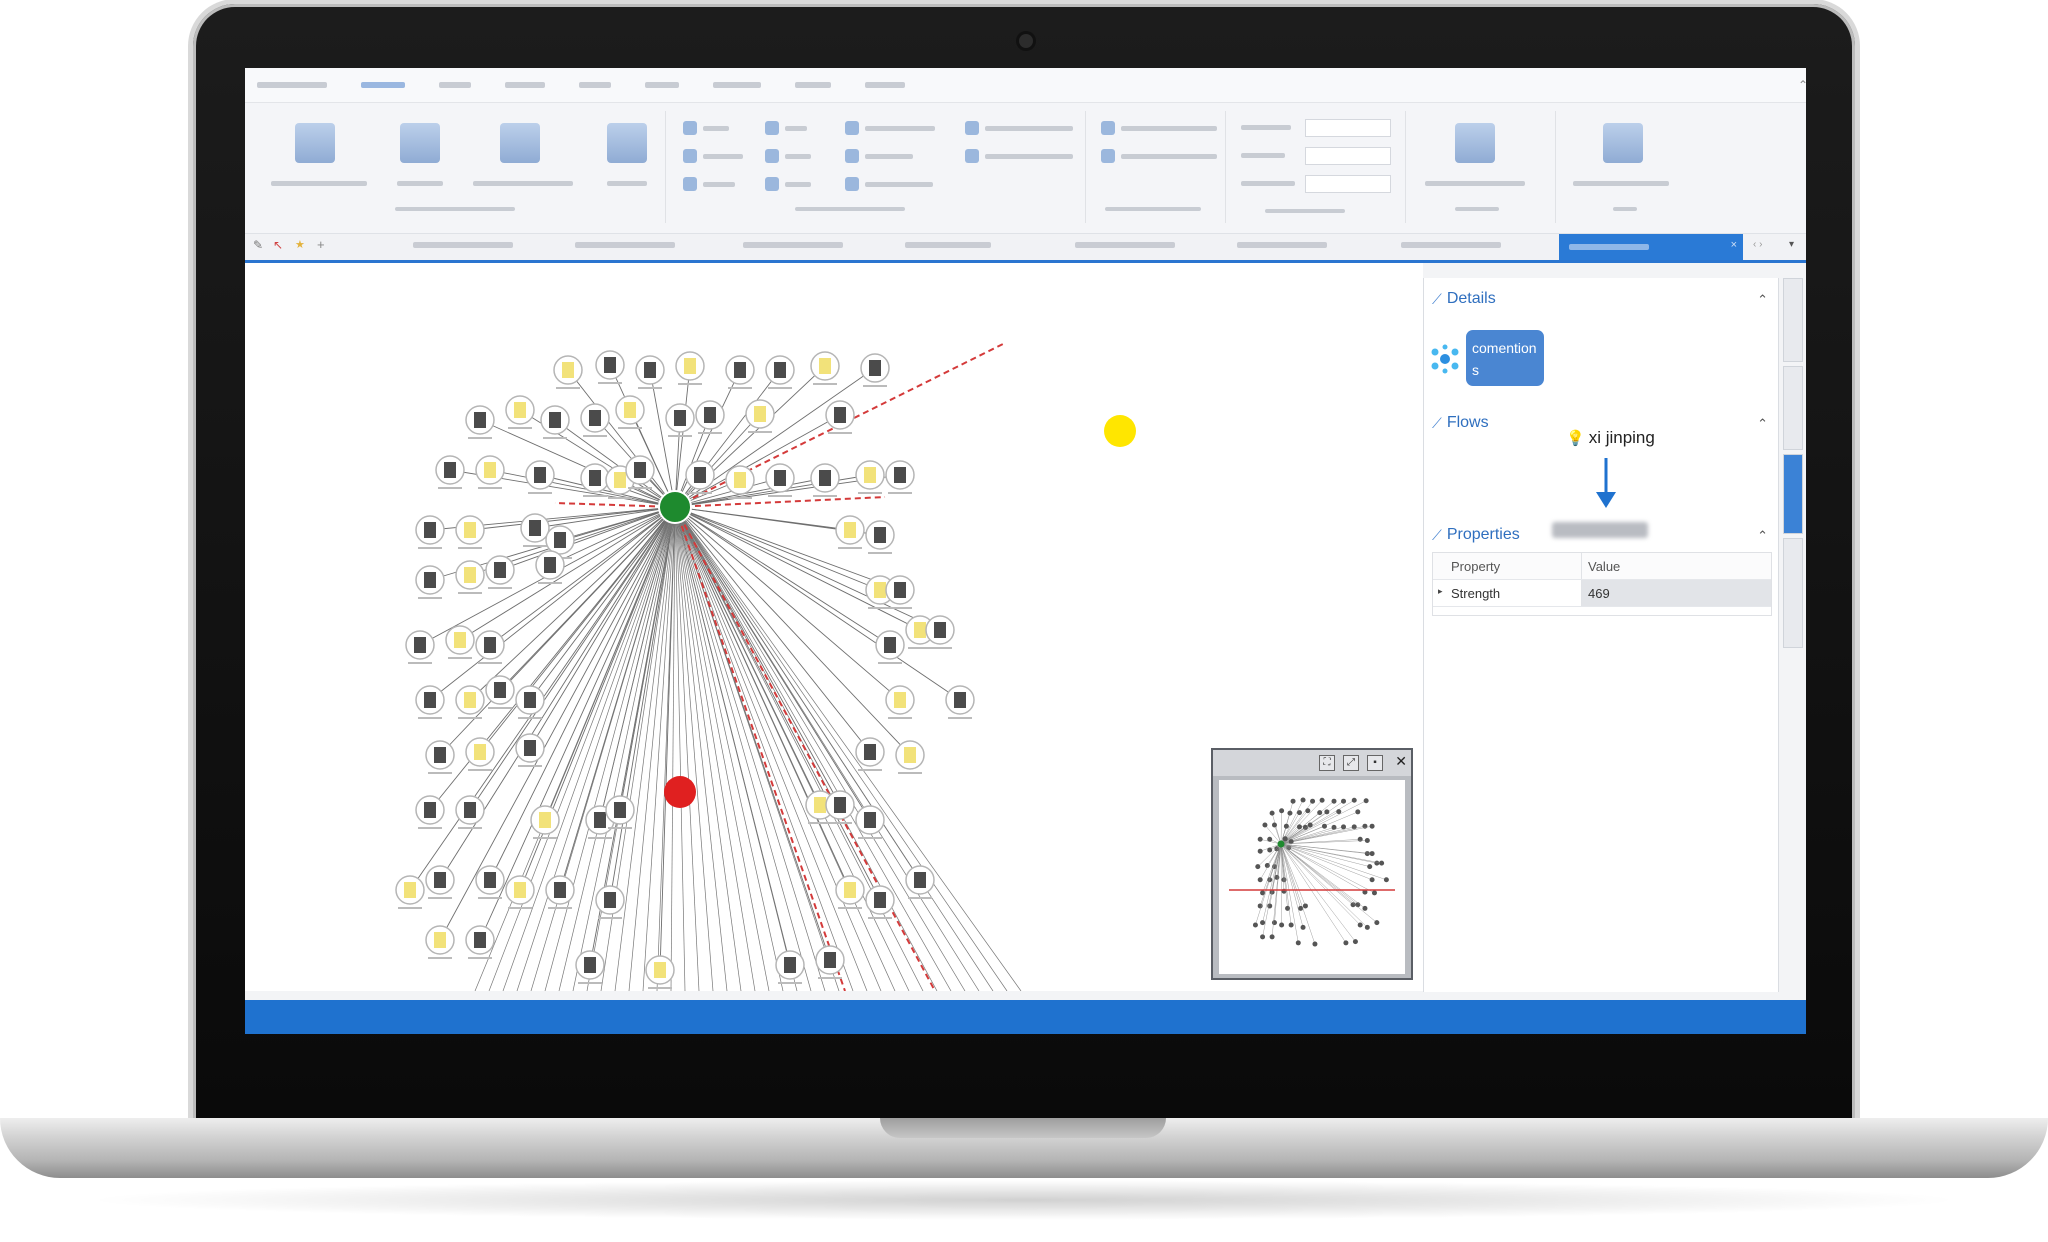 The image size is (2048, 1242). What do you see at coordinates (1651, 247) in the screenshot?
I see `document-tab-active: ×` at bounding box center [1651, 247].